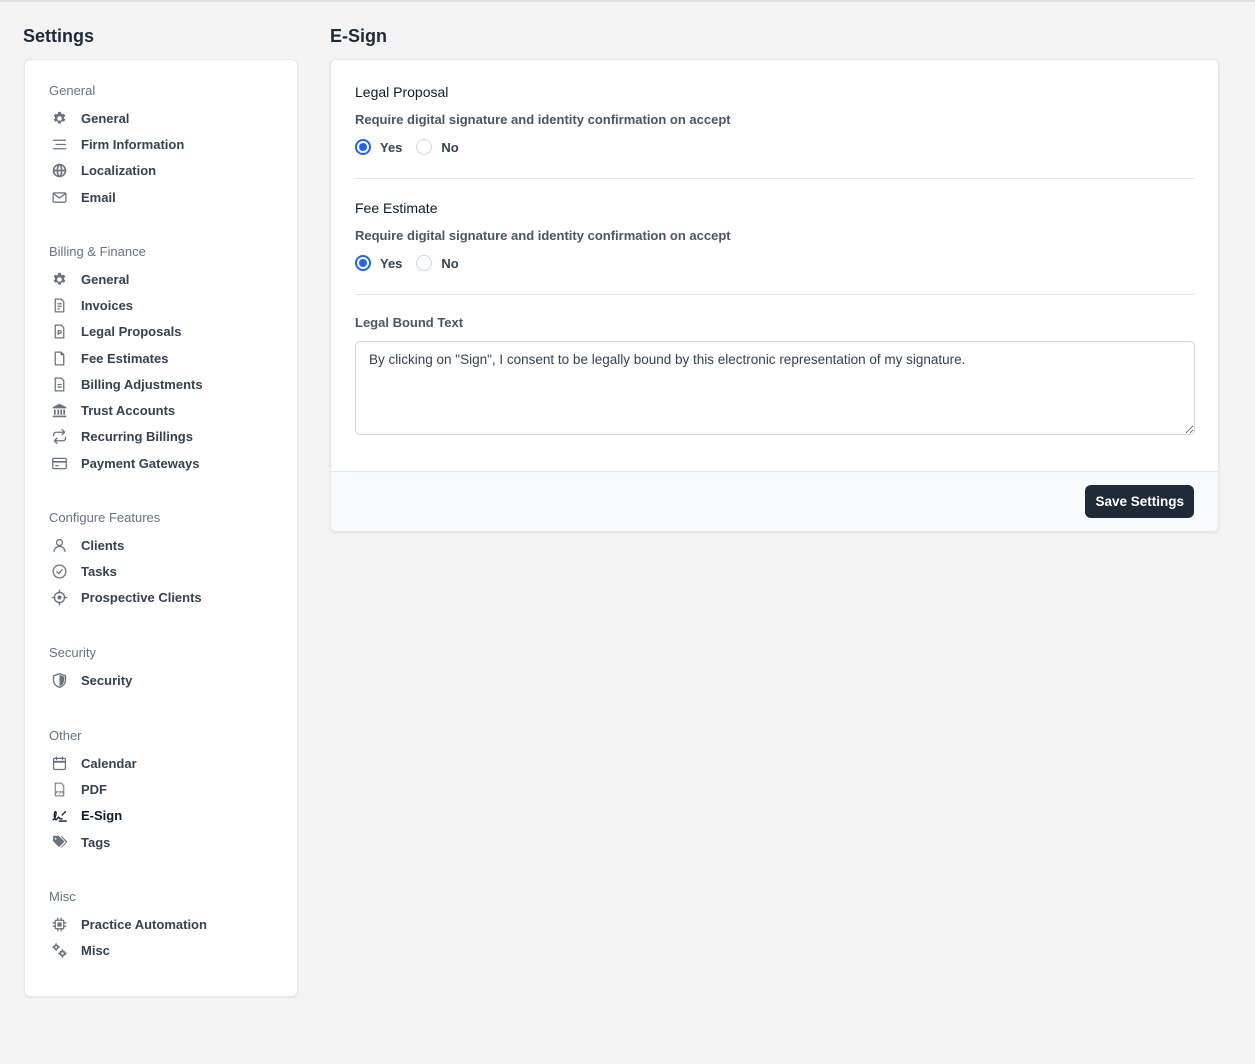 Image resolution: width=1255 pixels, height=1064 pixels. I want to click on sidebar-item-label: Prospective Clients, so click(141, 598).